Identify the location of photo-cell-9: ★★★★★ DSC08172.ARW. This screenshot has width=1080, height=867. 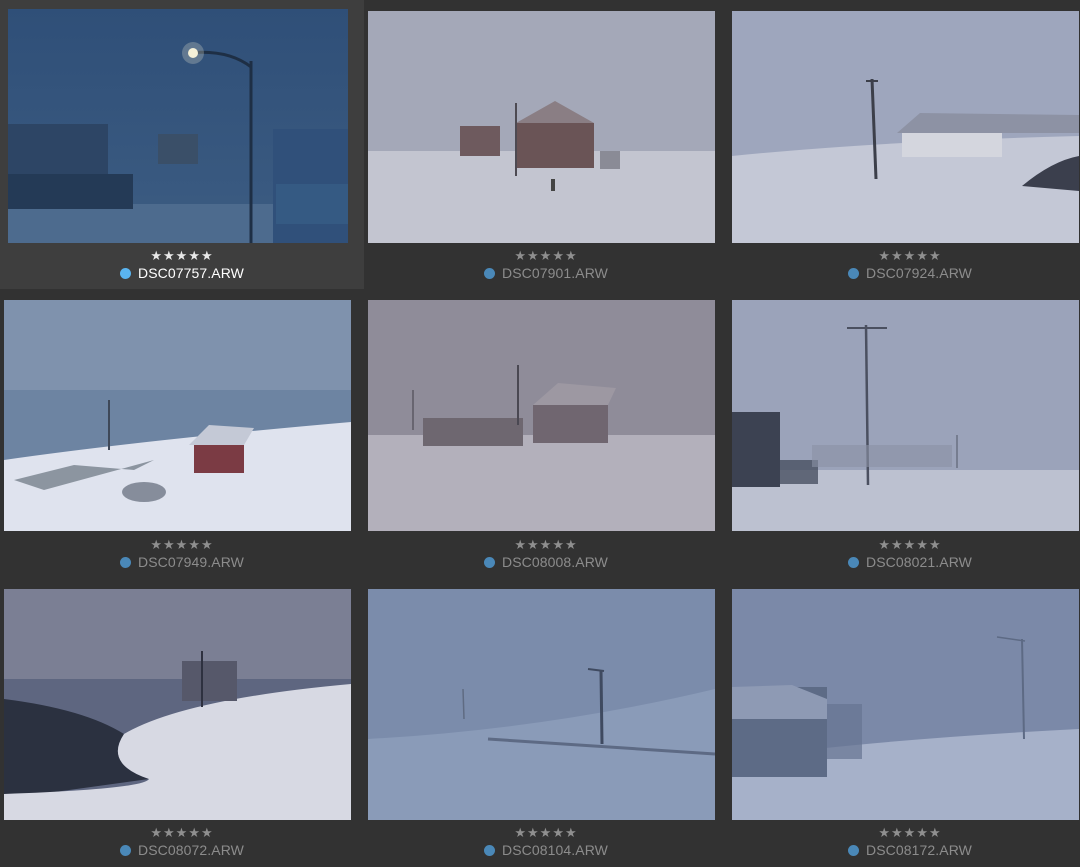
(904, 722).